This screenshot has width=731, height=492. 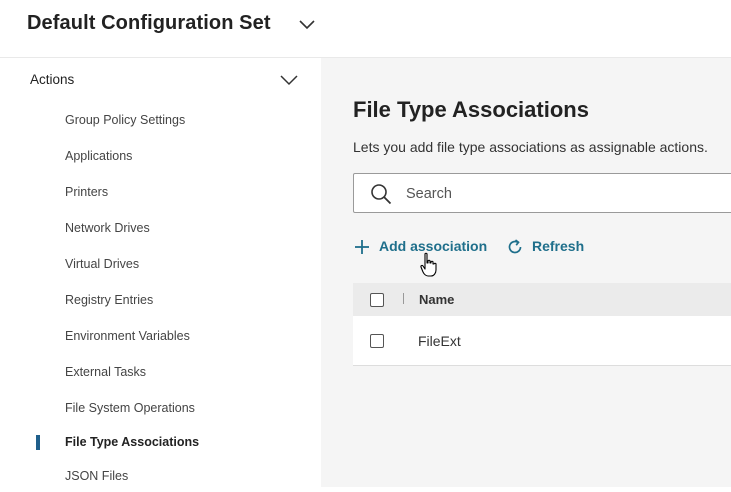 What do you see at coordinates (160, 373) in the screenshot?
I see `sidebar-item-external-tasks: External Tasks` at bounding box center [160, 373].